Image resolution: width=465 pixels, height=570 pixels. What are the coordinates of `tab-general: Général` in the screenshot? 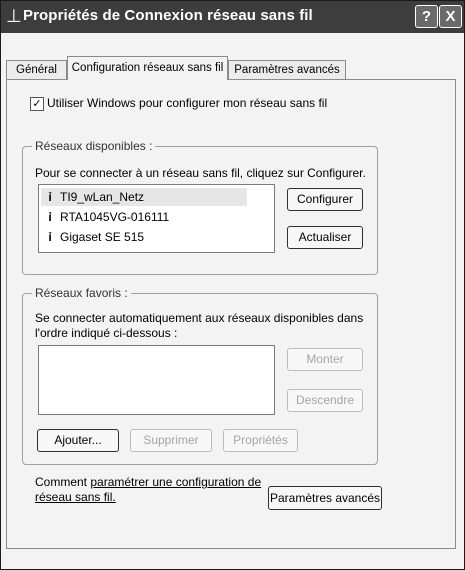 It's located at (36, 70).